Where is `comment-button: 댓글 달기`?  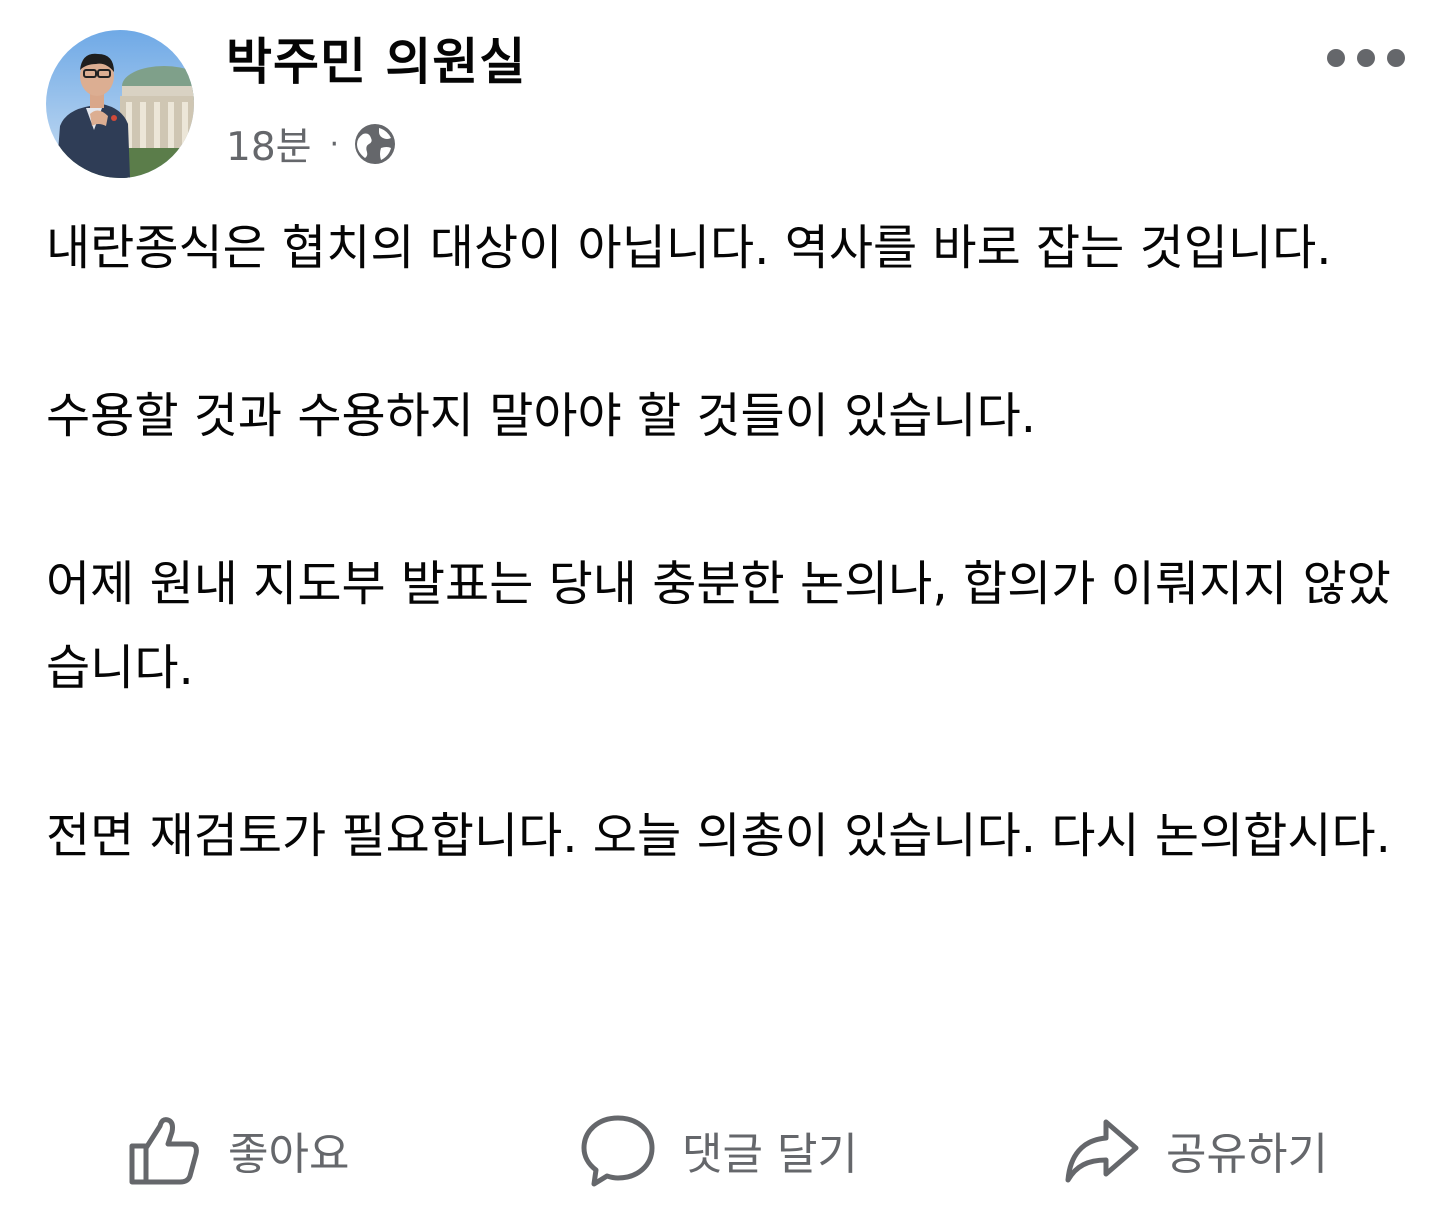 comment-button: 댓글 달기 is located at coordinates (719, 1150).